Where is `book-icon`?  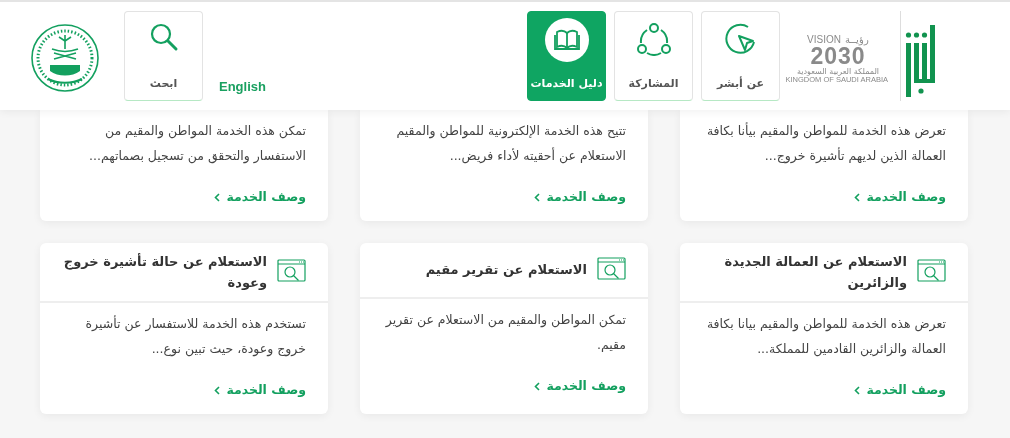 book-icon is located at coordinates (566, 40).